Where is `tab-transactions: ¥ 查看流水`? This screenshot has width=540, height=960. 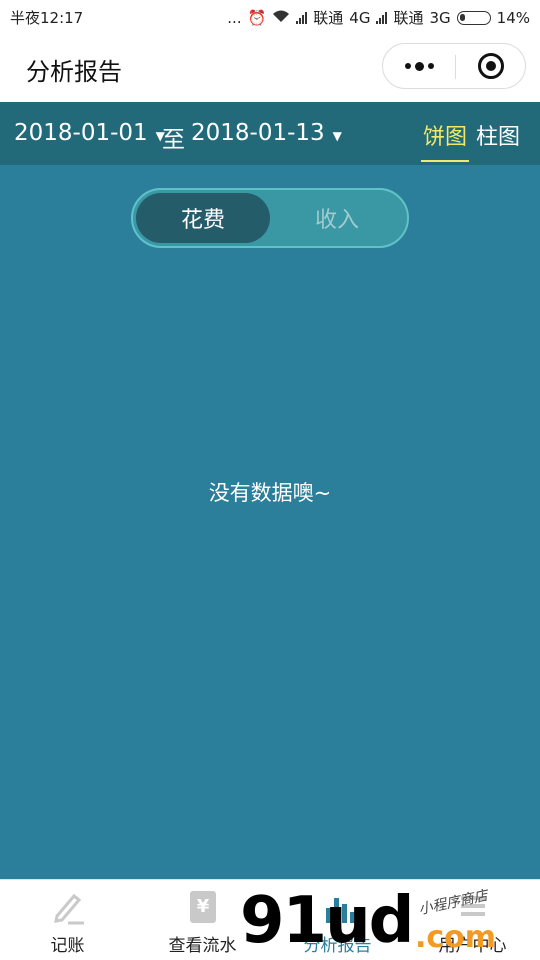
tab-transactions: ¥ 查看流水 is located at coordinates (202, 920).